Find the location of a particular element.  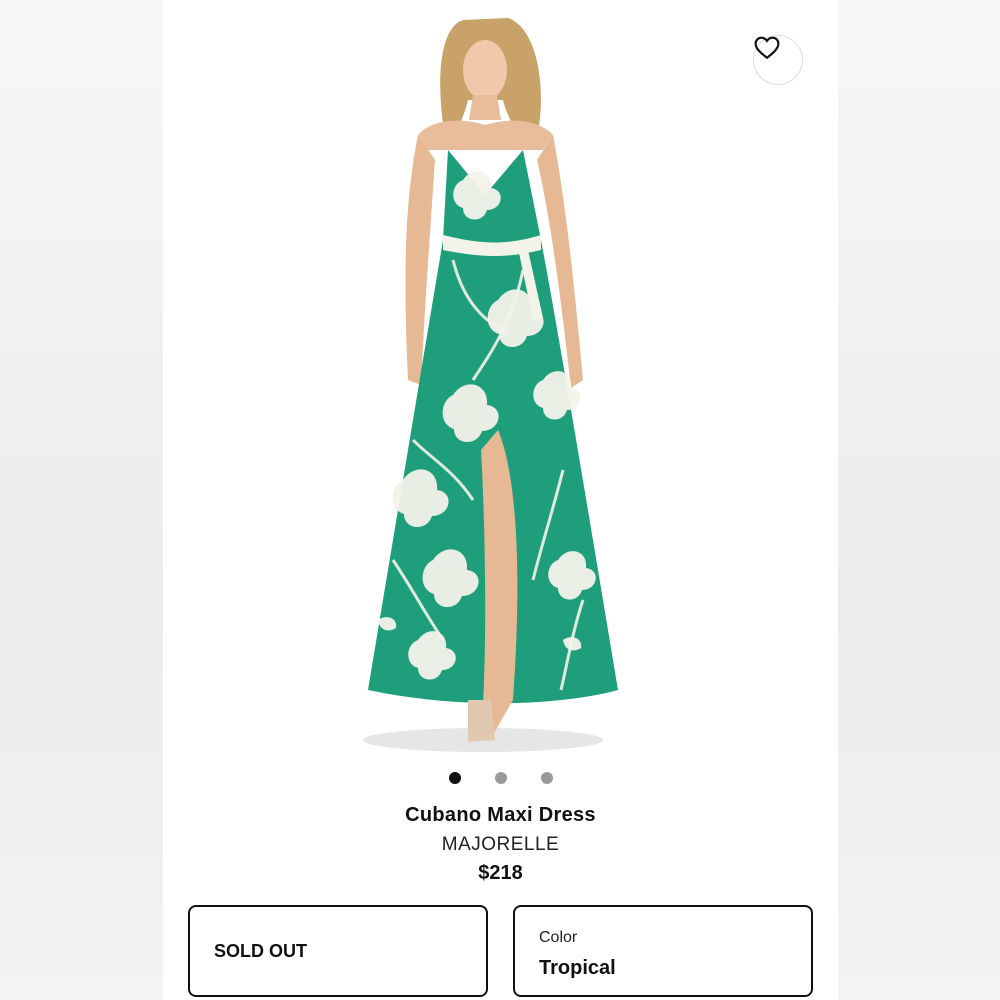

color-selector: Color Tropical is located at coordinates (663, 951).